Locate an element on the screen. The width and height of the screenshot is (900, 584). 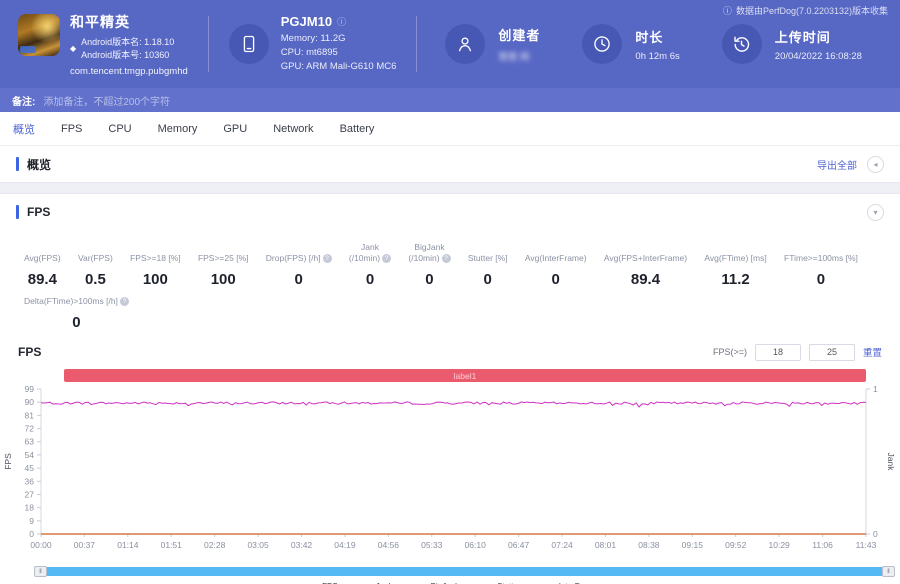
chart-title: FPS is located at coordinates (30, 352).